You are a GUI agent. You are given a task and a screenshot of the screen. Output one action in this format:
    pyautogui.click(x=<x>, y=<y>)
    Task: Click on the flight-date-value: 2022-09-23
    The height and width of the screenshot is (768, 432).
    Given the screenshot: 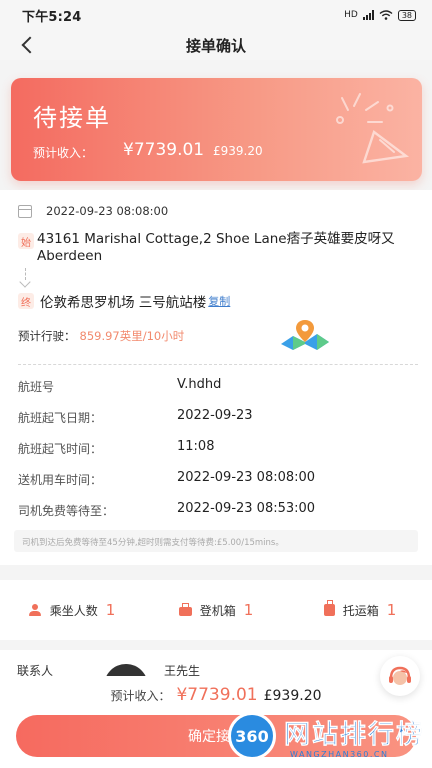 What is the action you would take?
    pyautogui.click(x=215, y=415)
    